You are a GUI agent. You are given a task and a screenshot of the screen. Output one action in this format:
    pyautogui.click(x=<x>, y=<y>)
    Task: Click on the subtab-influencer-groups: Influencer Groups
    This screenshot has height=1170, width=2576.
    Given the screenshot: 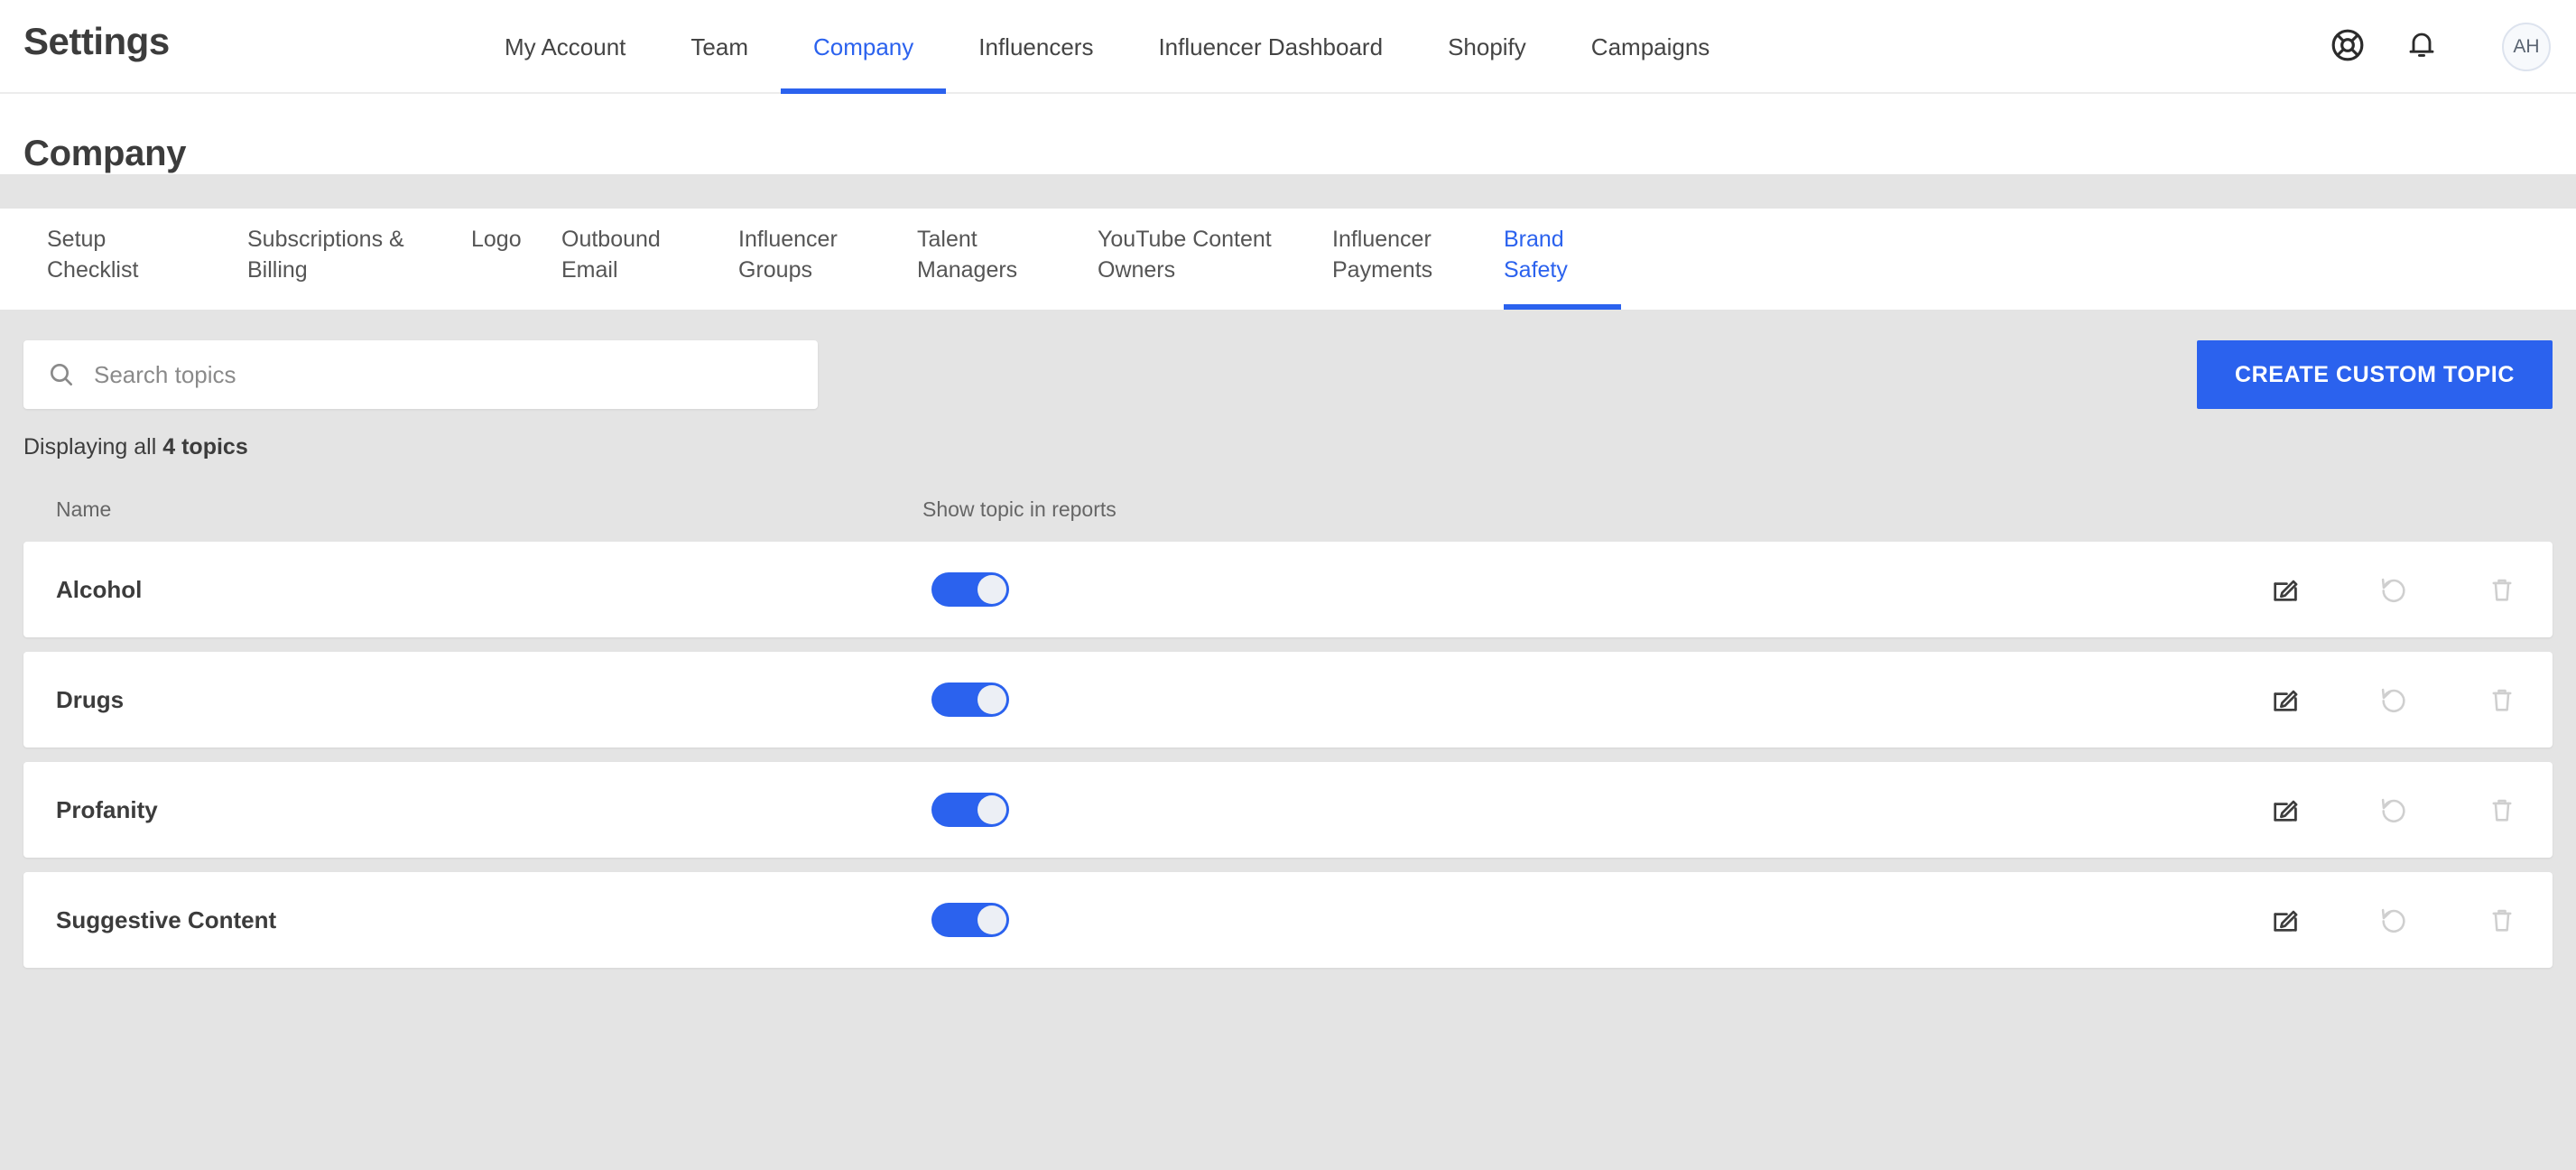 What is the action you would take?
    pyautogui.click(x=827, y=259)
    